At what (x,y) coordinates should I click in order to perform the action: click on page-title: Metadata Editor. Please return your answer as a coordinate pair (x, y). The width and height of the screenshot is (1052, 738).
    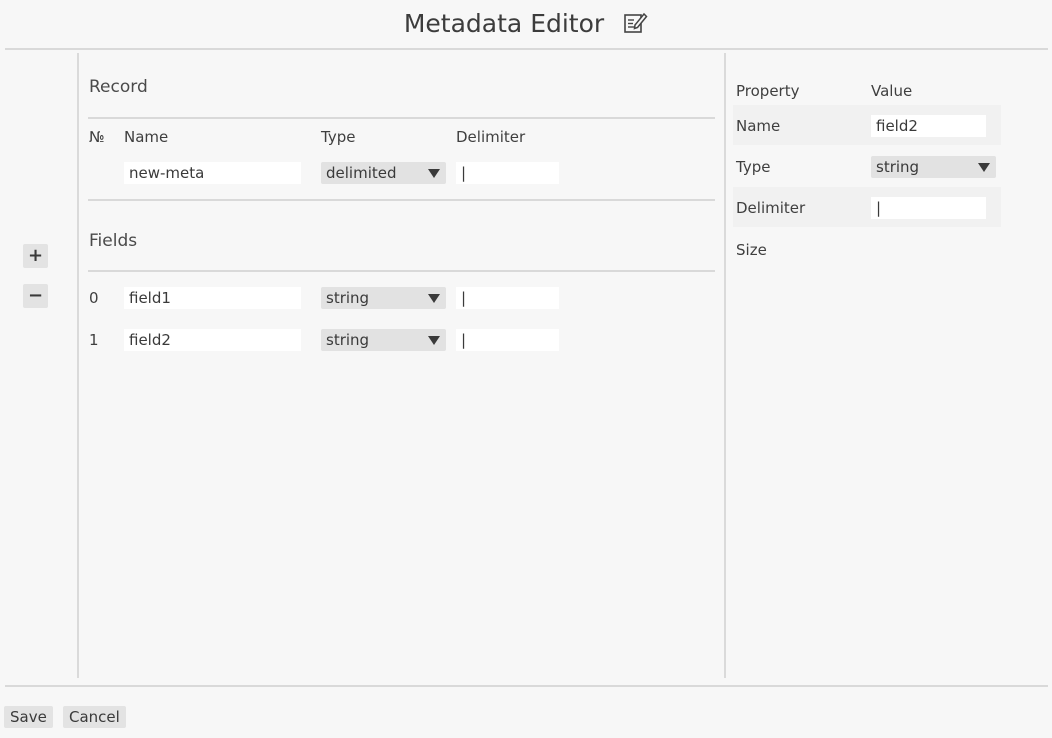
    Looking at the image, I should click on (504, 23).